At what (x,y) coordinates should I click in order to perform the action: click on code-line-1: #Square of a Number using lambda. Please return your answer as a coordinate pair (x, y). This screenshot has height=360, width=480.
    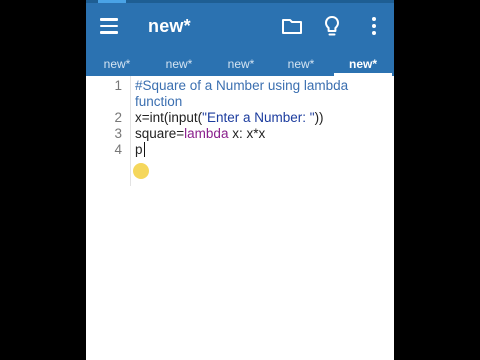
    Looking at the image, I should click on (241, 85).